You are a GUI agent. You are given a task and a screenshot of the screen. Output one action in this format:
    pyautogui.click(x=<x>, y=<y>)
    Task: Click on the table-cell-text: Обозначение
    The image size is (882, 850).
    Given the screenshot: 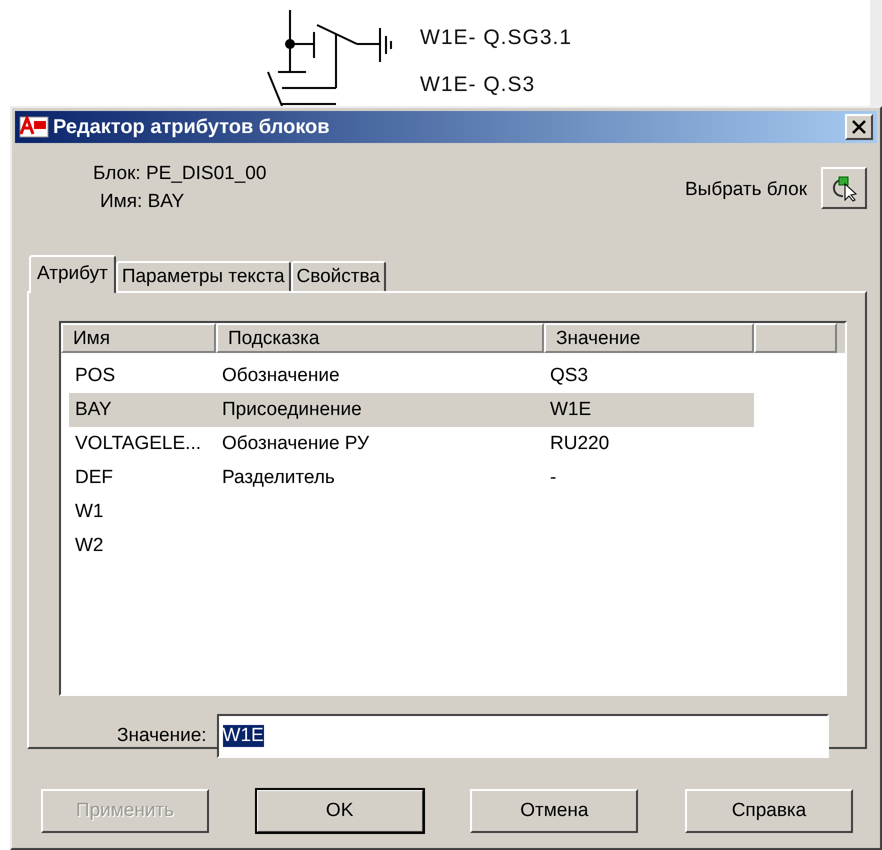 What is the action you would take?
    pyautogui.click(x=281, y=376)
    